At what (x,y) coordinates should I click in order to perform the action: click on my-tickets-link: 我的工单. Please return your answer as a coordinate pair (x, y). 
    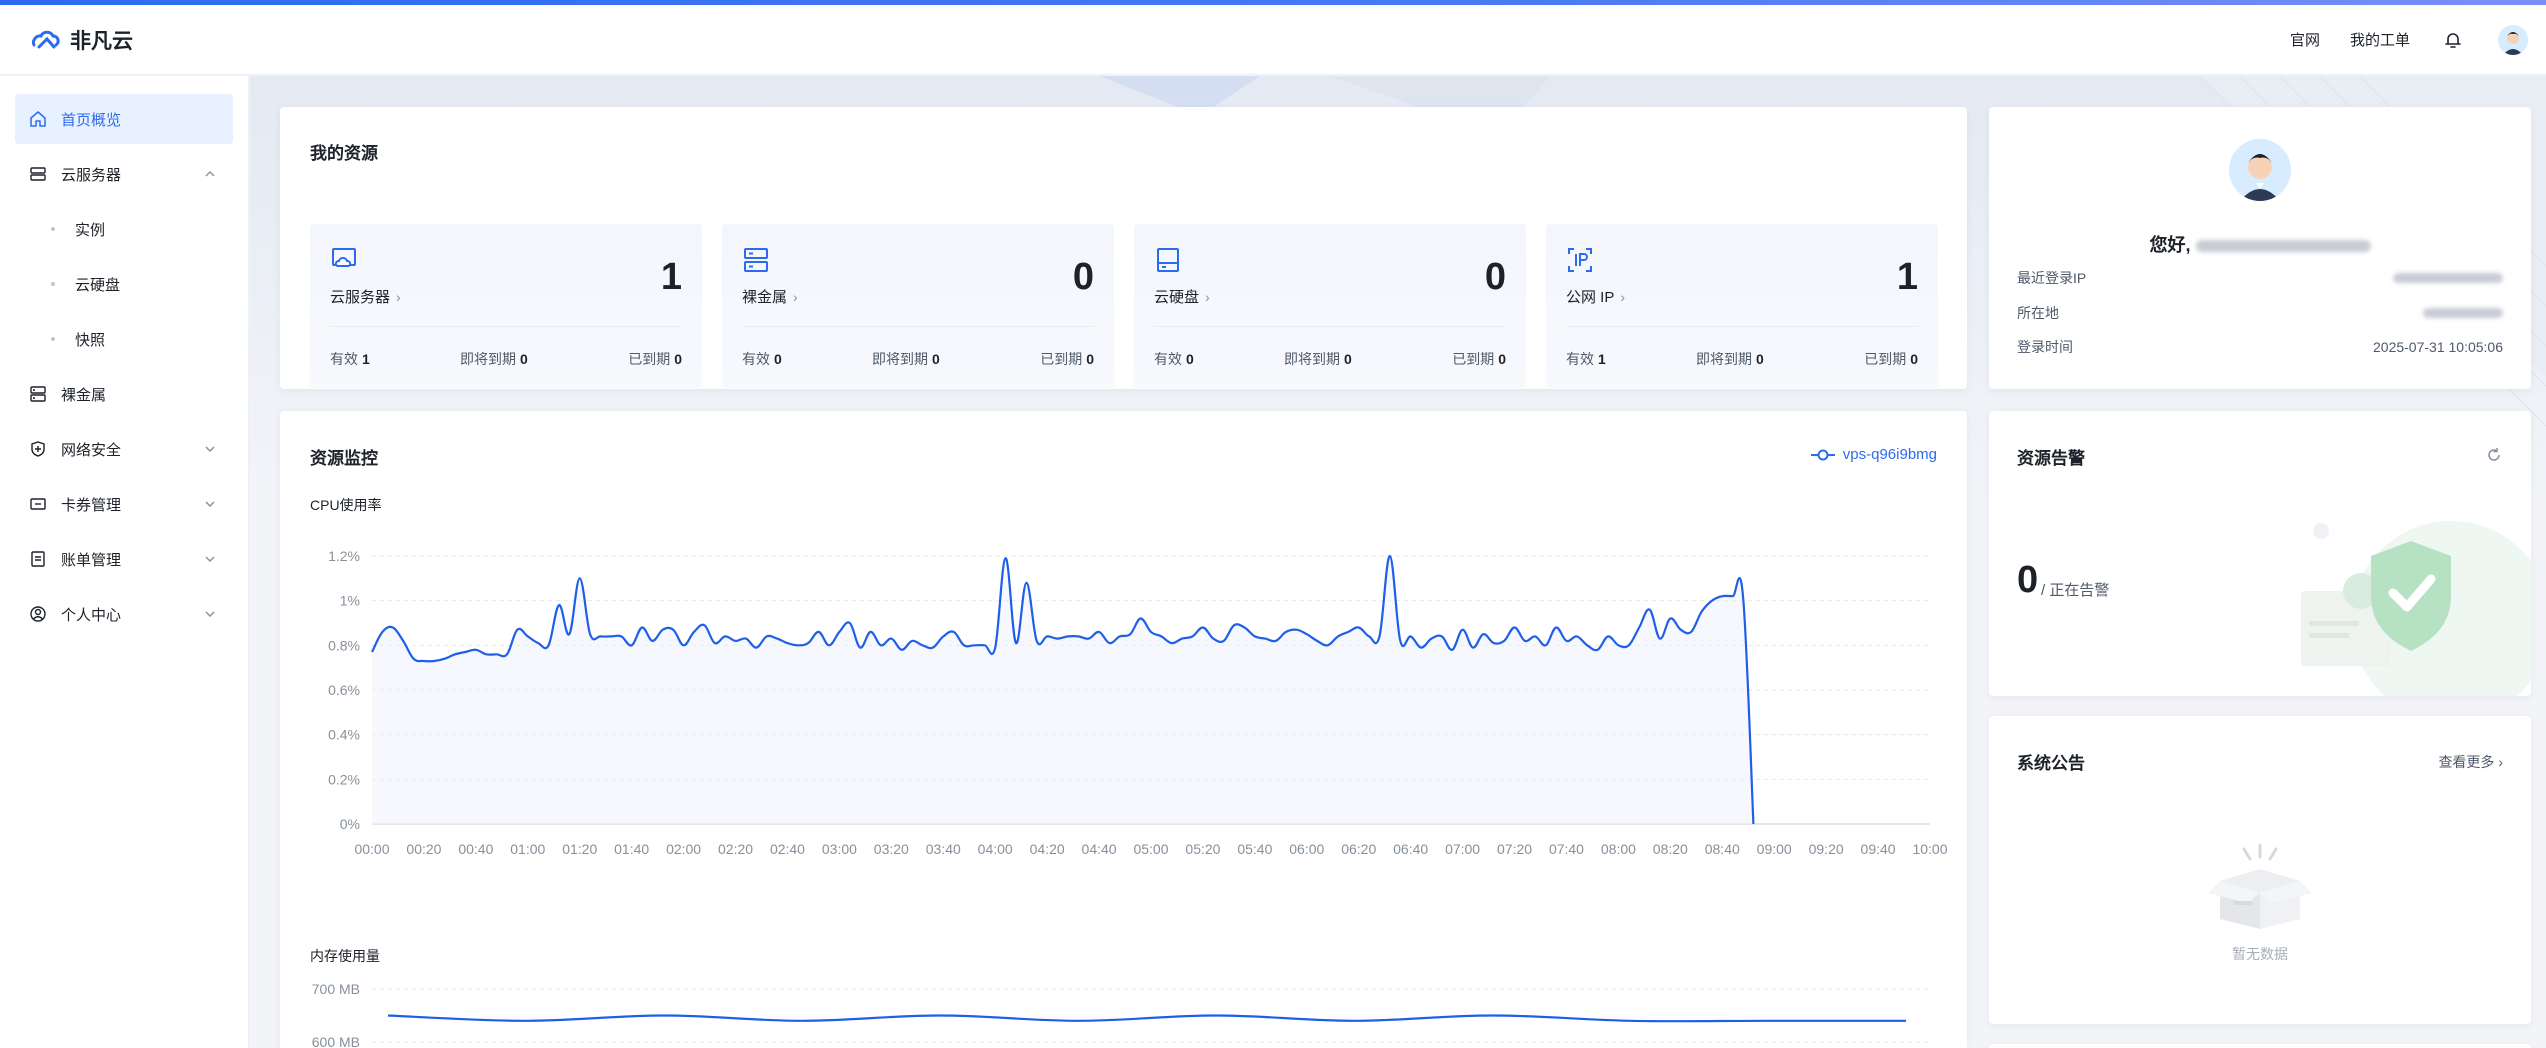
    Looking at the image, I should click on (2380, 39).